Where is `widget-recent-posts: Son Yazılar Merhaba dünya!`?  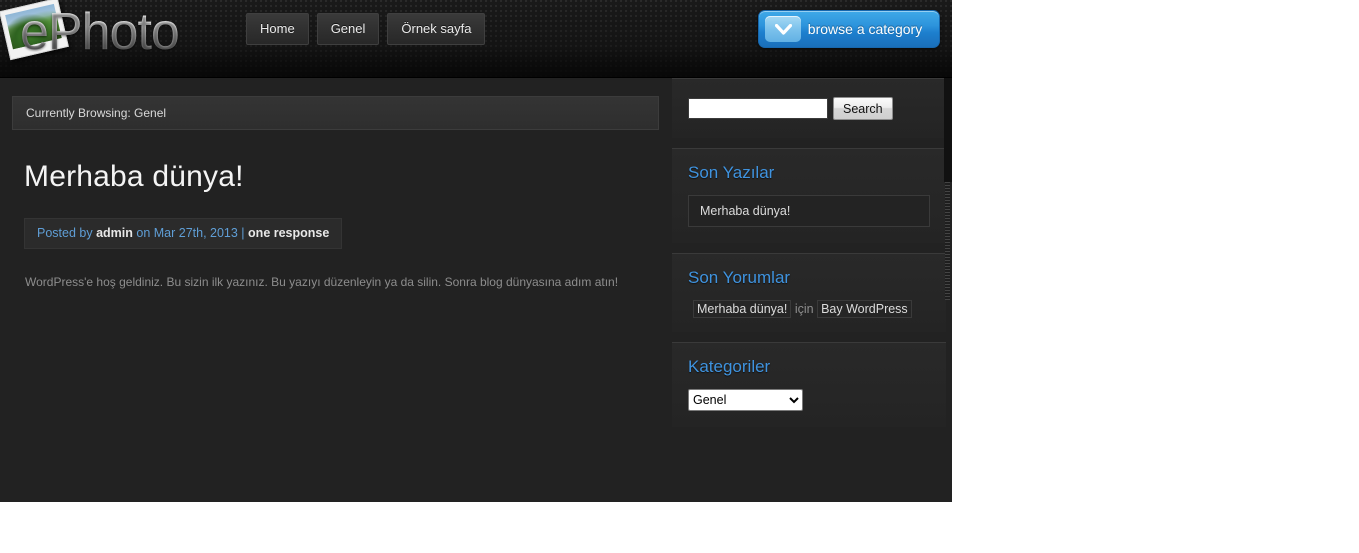 widget-recent-posts: Son Yazılar Merhaba dünya! is located at coordinates (809, 195).